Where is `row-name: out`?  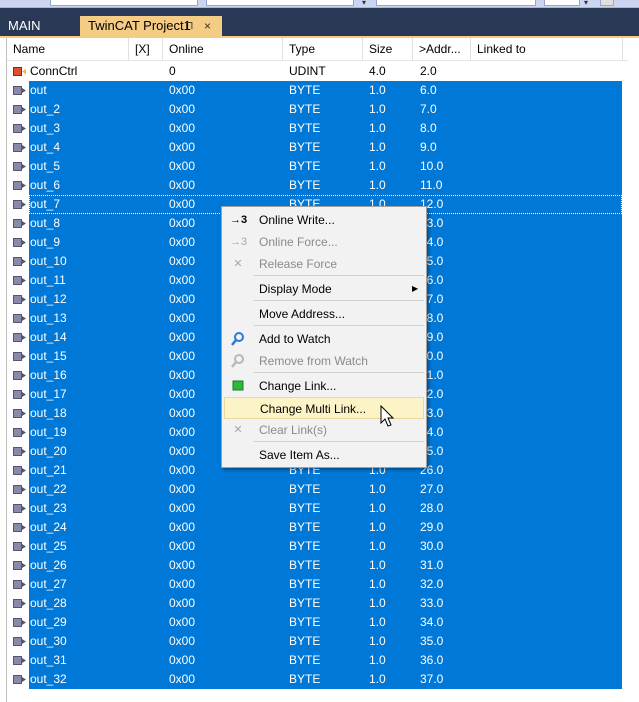
row-name: out is located at coordinates (38, 90).